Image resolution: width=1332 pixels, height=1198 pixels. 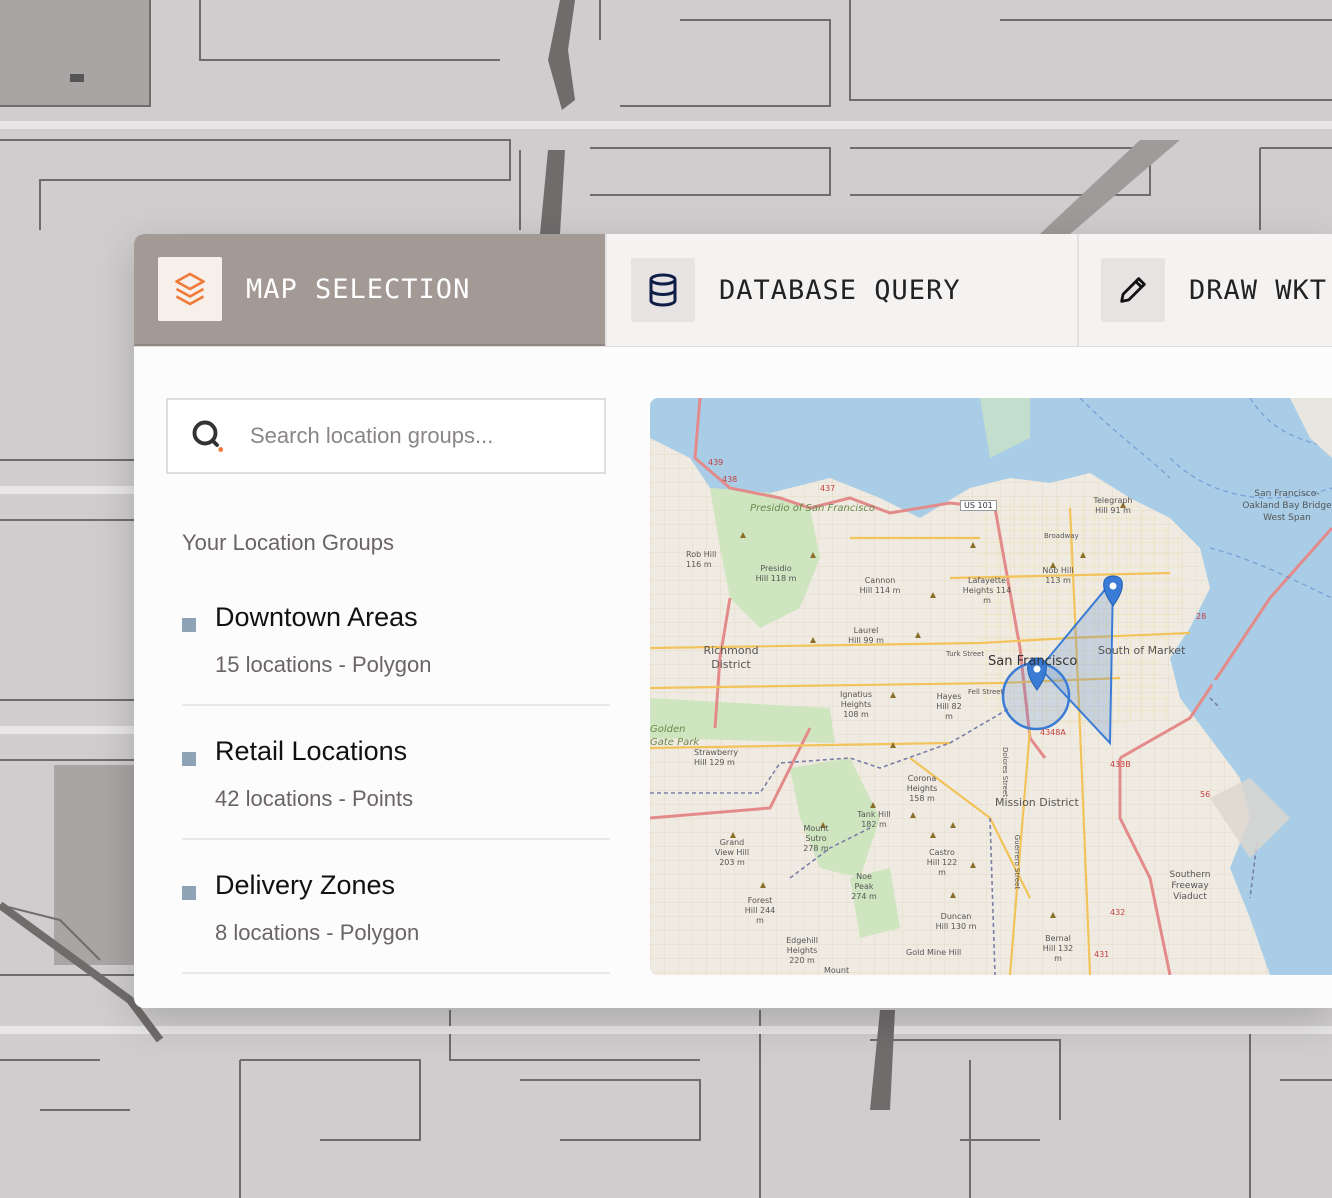 What do you see at coordinates (1205, 794) in the screenshot?
I see `map-label: 56` at bounding box center [1205, 794].